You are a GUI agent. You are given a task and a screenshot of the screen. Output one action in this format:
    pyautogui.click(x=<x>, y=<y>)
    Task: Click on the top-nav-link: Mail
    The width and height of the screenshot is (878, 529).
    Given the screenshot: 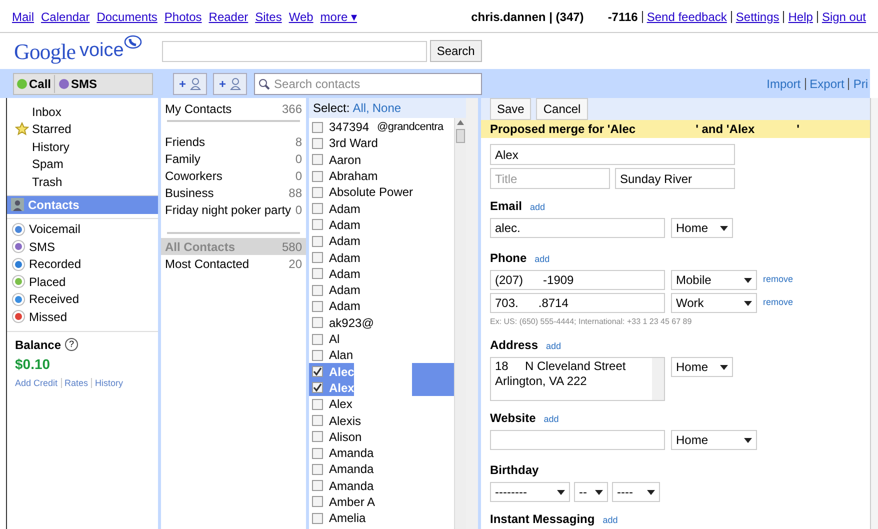 What is the action you would take?
    pyautogui.click(x=23, y=17)
    